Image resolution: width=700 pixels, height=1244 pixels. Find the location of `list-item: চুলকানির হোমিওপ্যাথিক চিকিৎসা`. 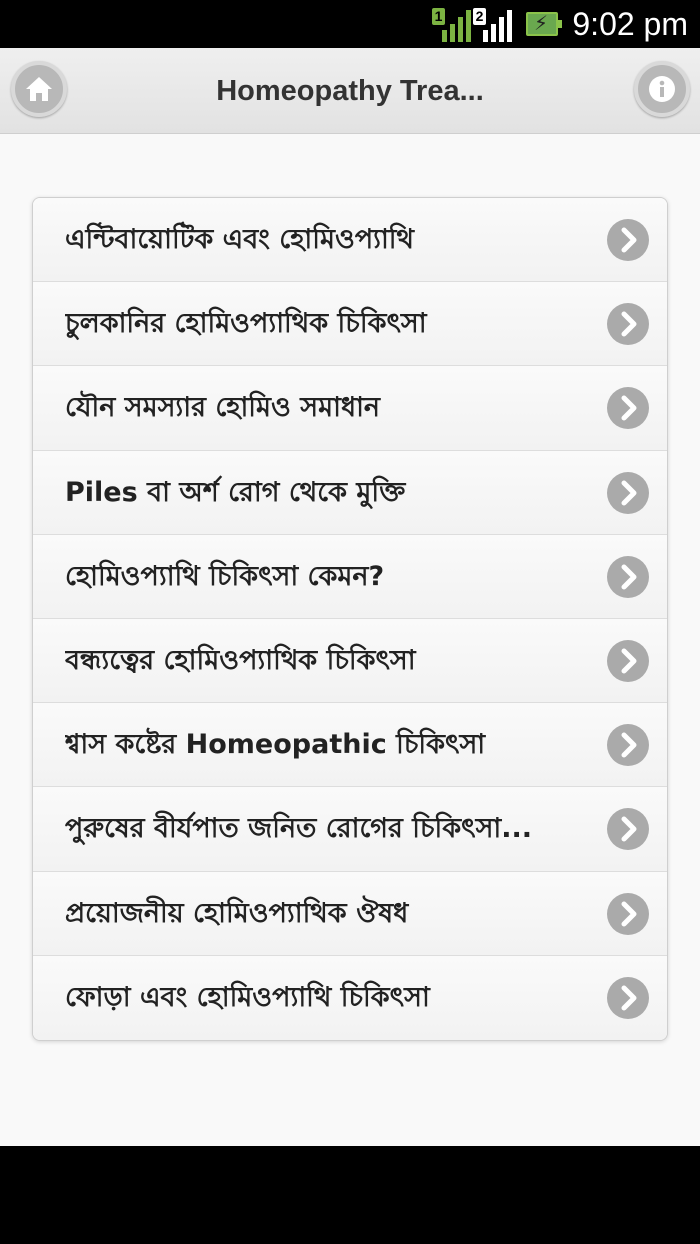

list-item: চুলকানির হোমিওপ্যাথিক চিকিৎসা is located at coordinates (350, 324).